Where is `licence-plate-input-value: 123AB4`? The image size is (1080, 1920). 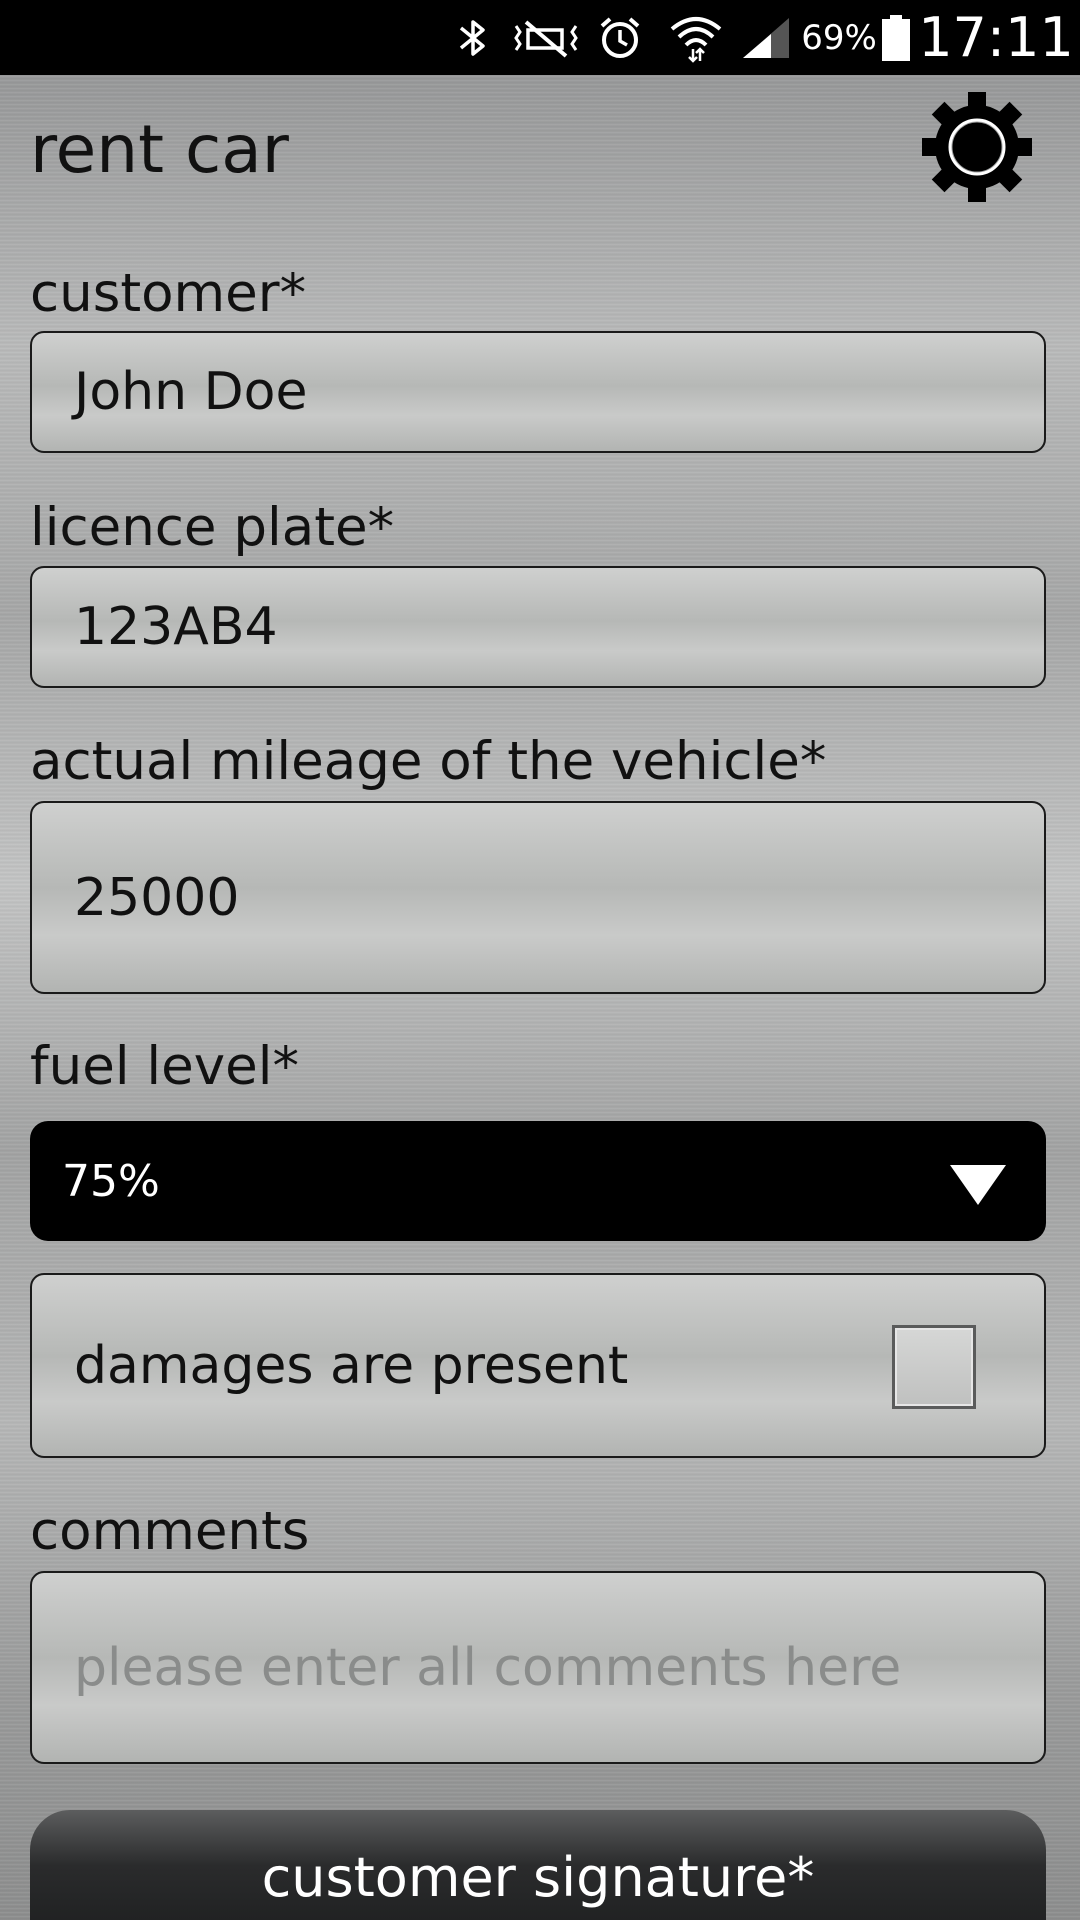 licence-plate-input-value: 123AB4 is located at coordinates (176, 627).